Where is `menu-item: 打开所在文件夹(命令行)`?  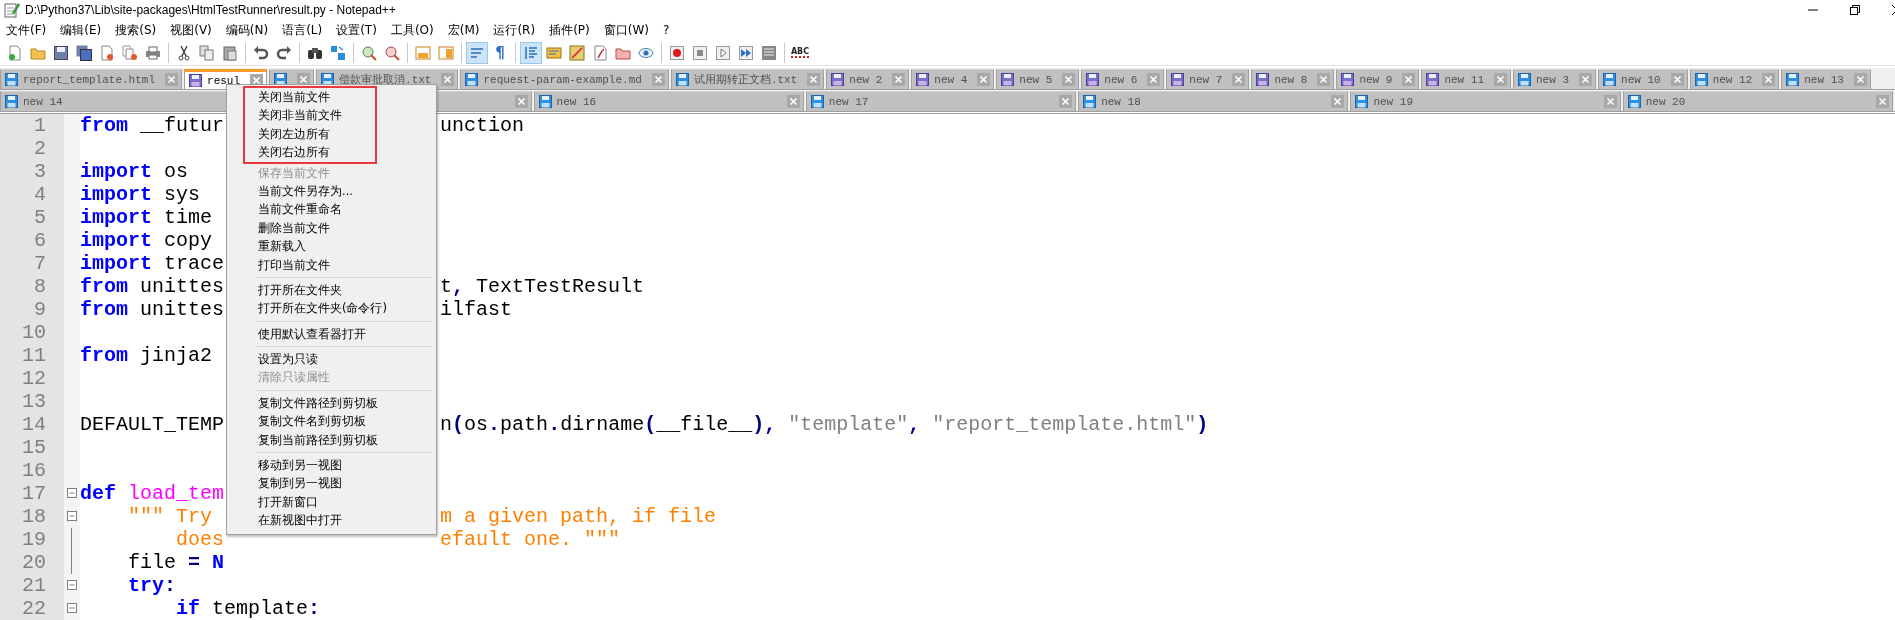
menu-item: 打开所在文件夹(命令行) is located at coordinates (331, 308).